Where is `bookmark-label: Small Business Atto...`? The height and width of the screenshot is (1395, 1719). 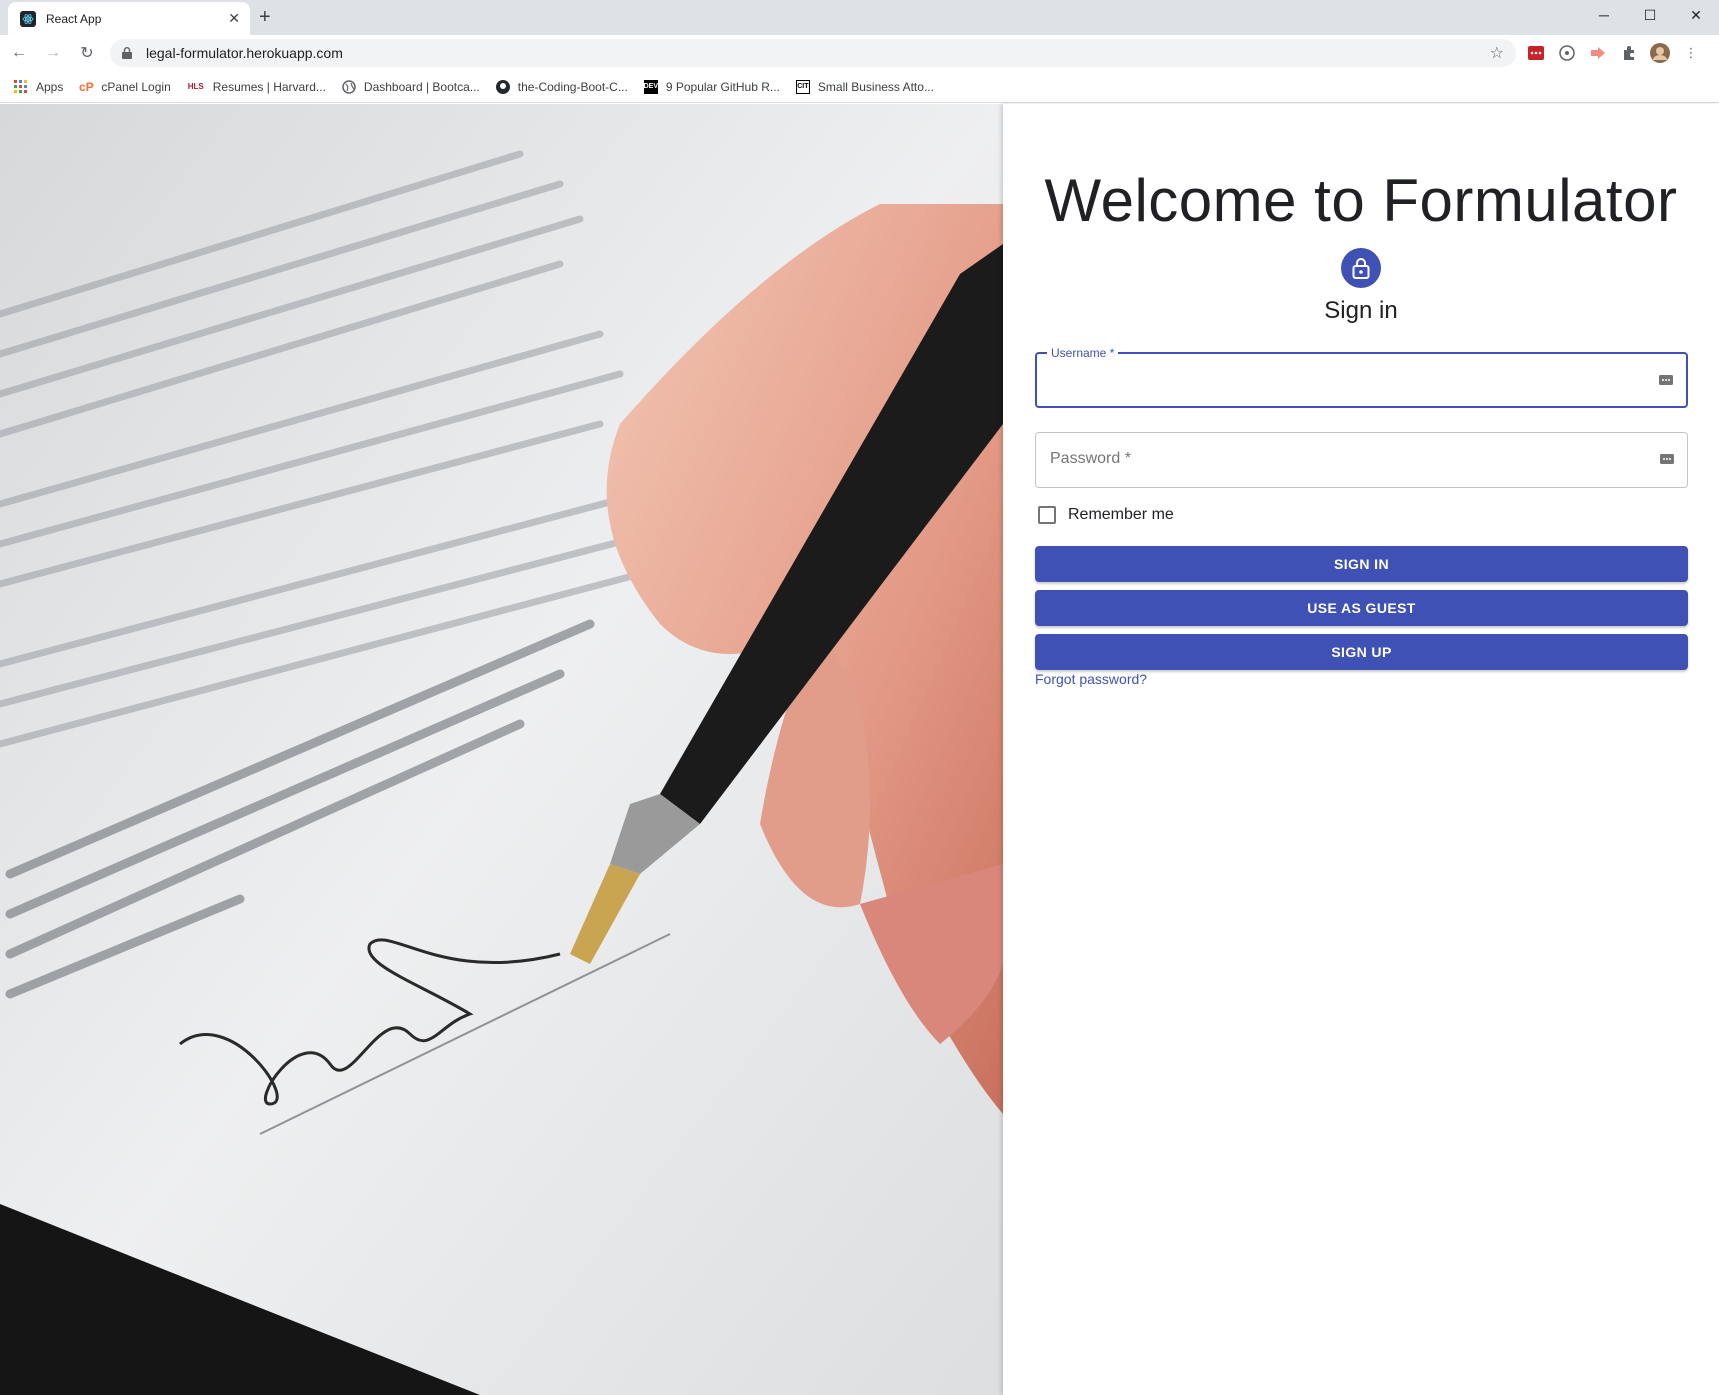 bookmark-label: Small Business Atto... is located at coordinates (875, 86).